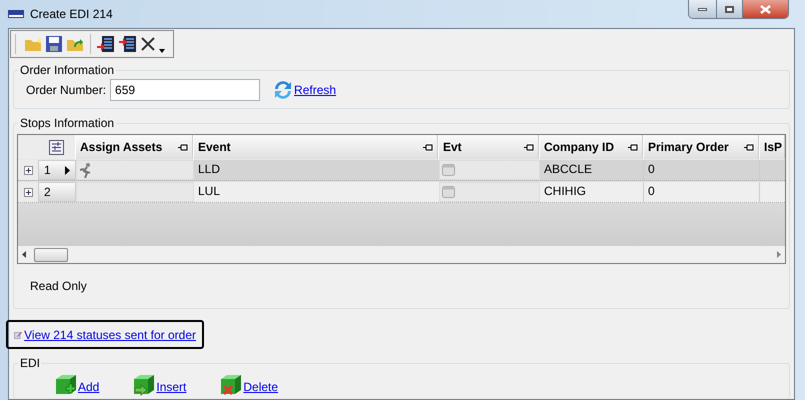 This screenshot has width=805, height=400. What do you see at coordinates (134, 147) in the screenshot?
I see `column-header: Assign Assets` at bounding box center [134, 147].